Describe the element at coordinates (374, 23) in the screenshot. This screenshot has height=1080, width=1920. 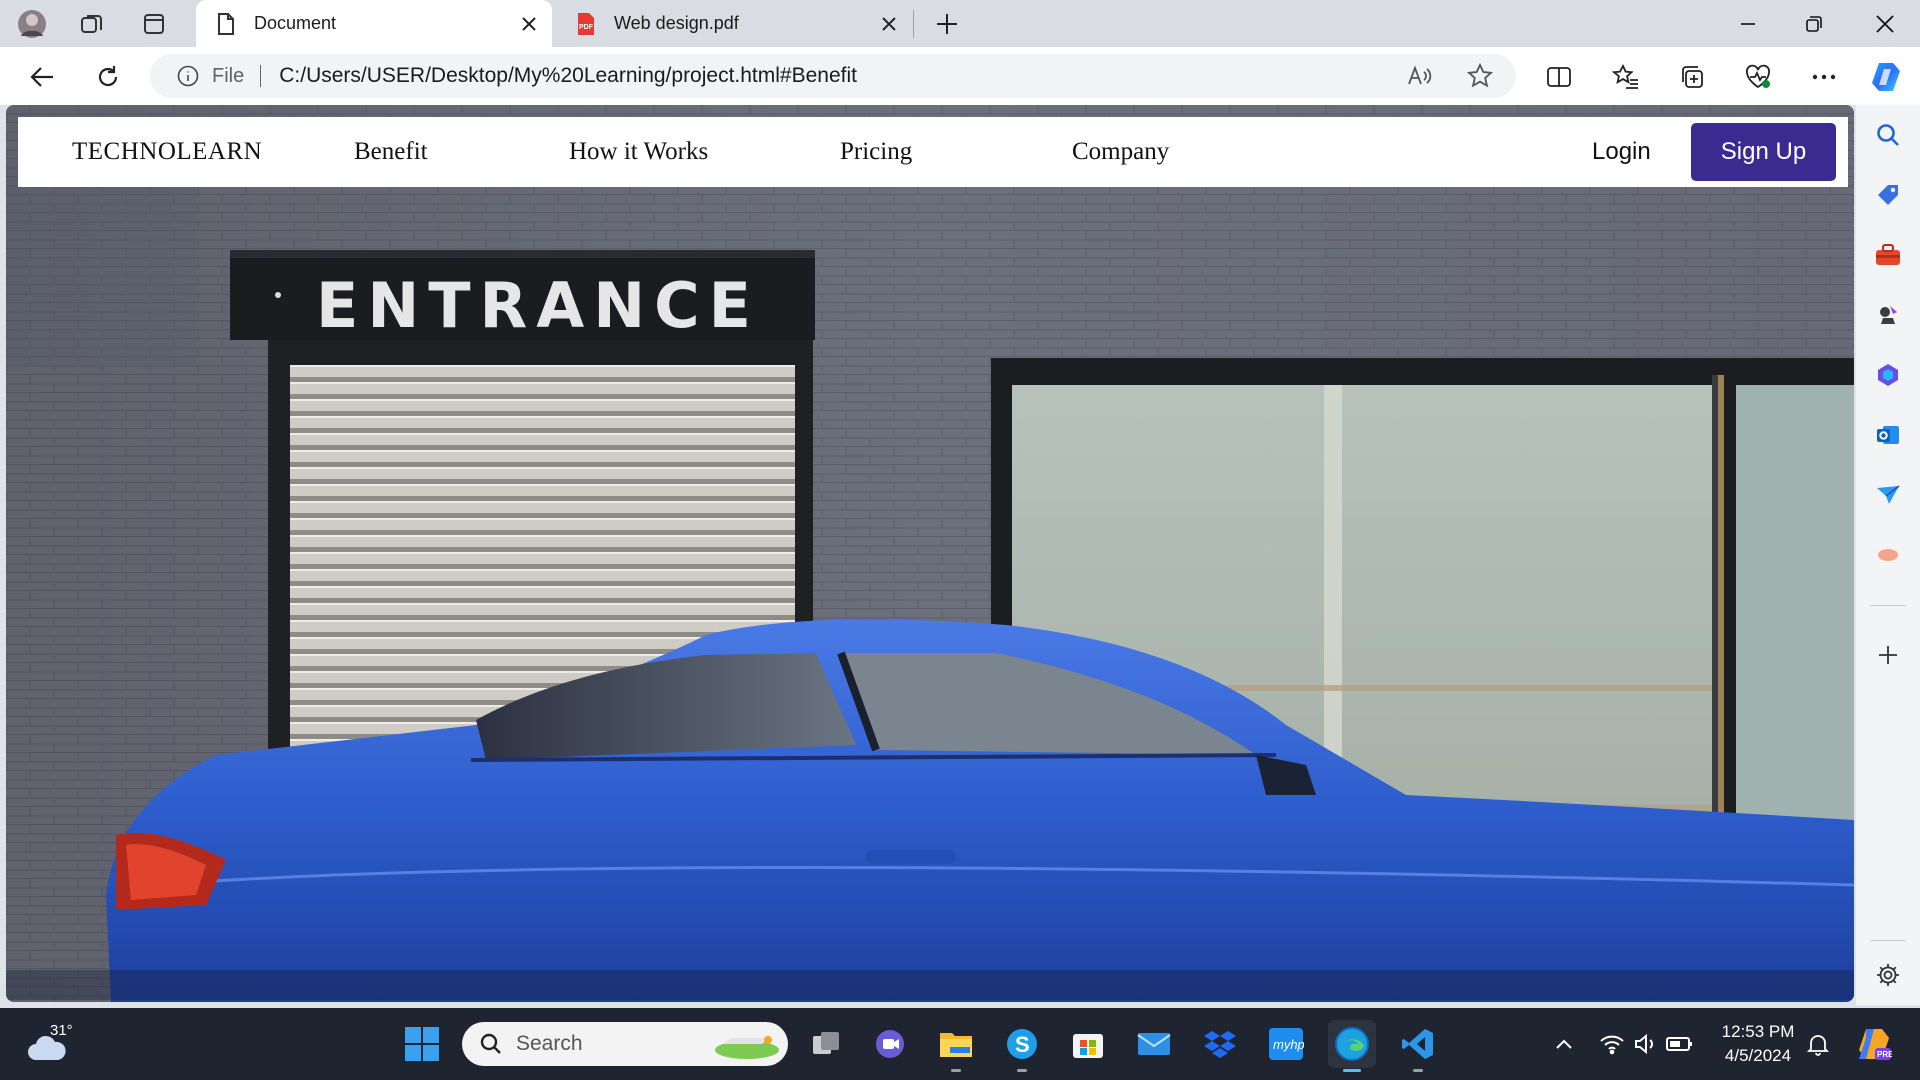
I see `tab-document: Document` at that location.